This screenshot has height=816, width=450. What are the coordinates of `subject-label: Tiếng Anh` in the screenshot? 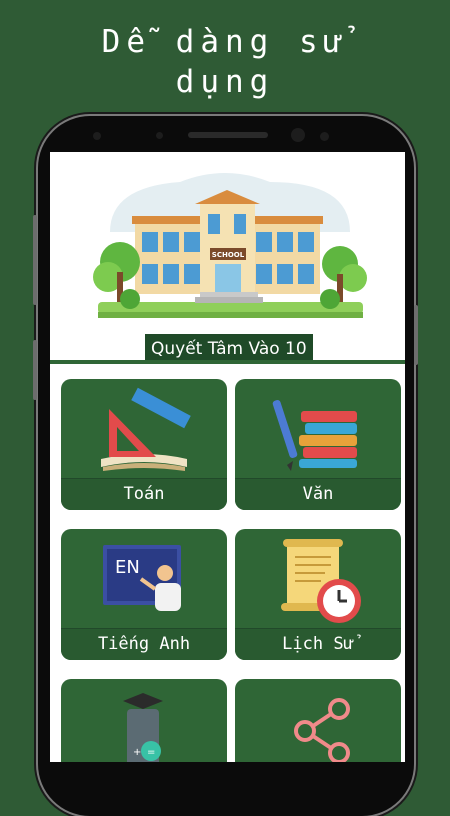 It's located at (144, 644).